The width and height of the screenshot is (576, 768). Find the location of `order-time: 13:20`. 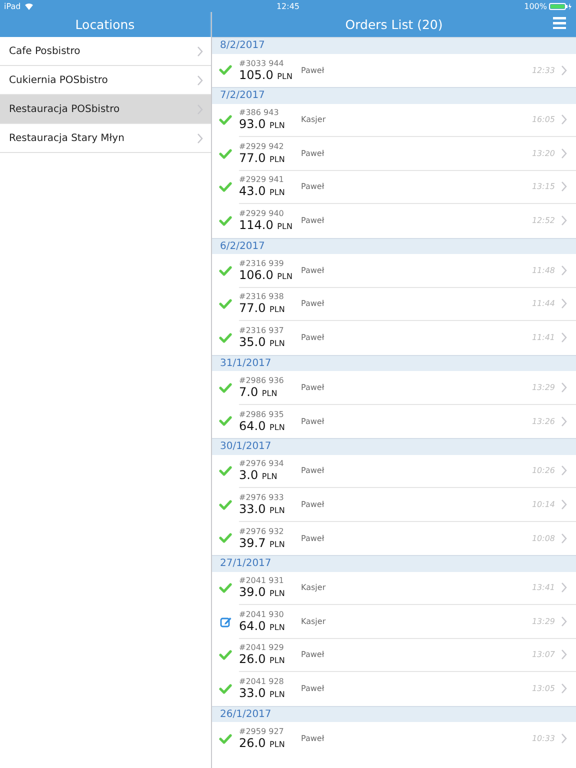

order-time: 13:20 is located at coordinates (543, 153).